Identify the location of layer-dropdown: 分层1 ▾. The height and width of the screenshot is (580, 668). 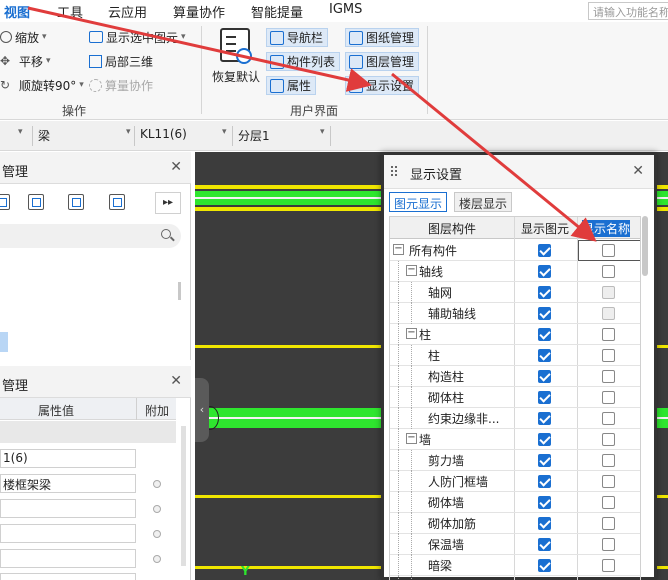
(284, 136).